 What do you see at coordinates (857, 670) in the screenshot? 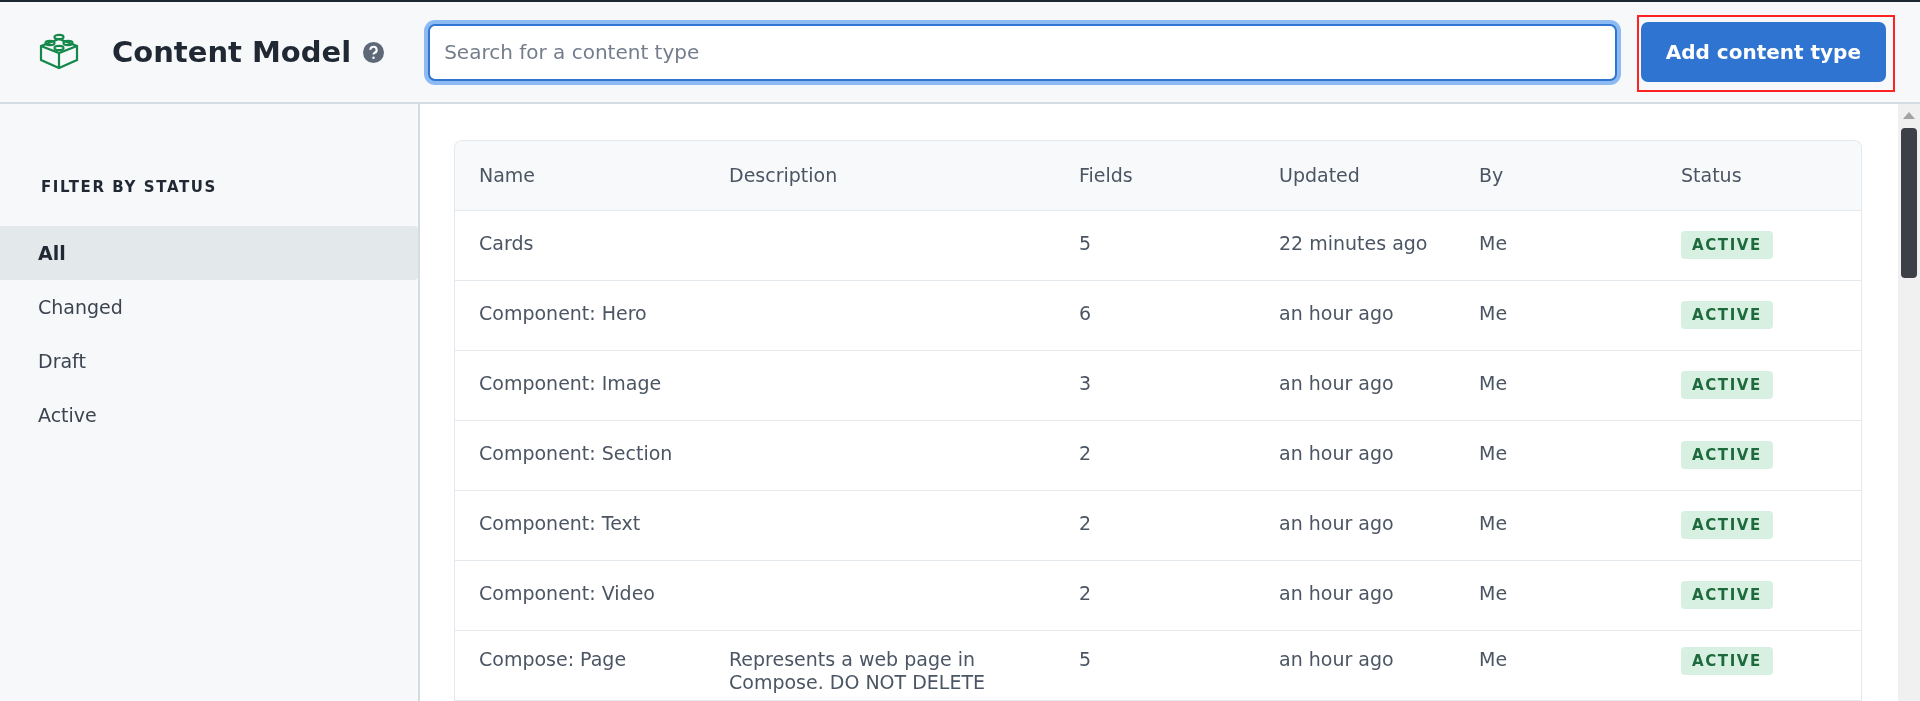
I see `table-cell-text: Represents a web page in Compose. DO NOT DELETE` at bounding box center [857, 670].